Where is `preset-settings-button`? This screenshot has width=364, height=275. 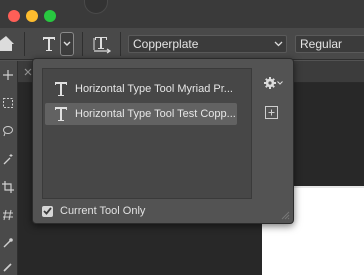
preset-settings-button is located at coordinates (274, 83).